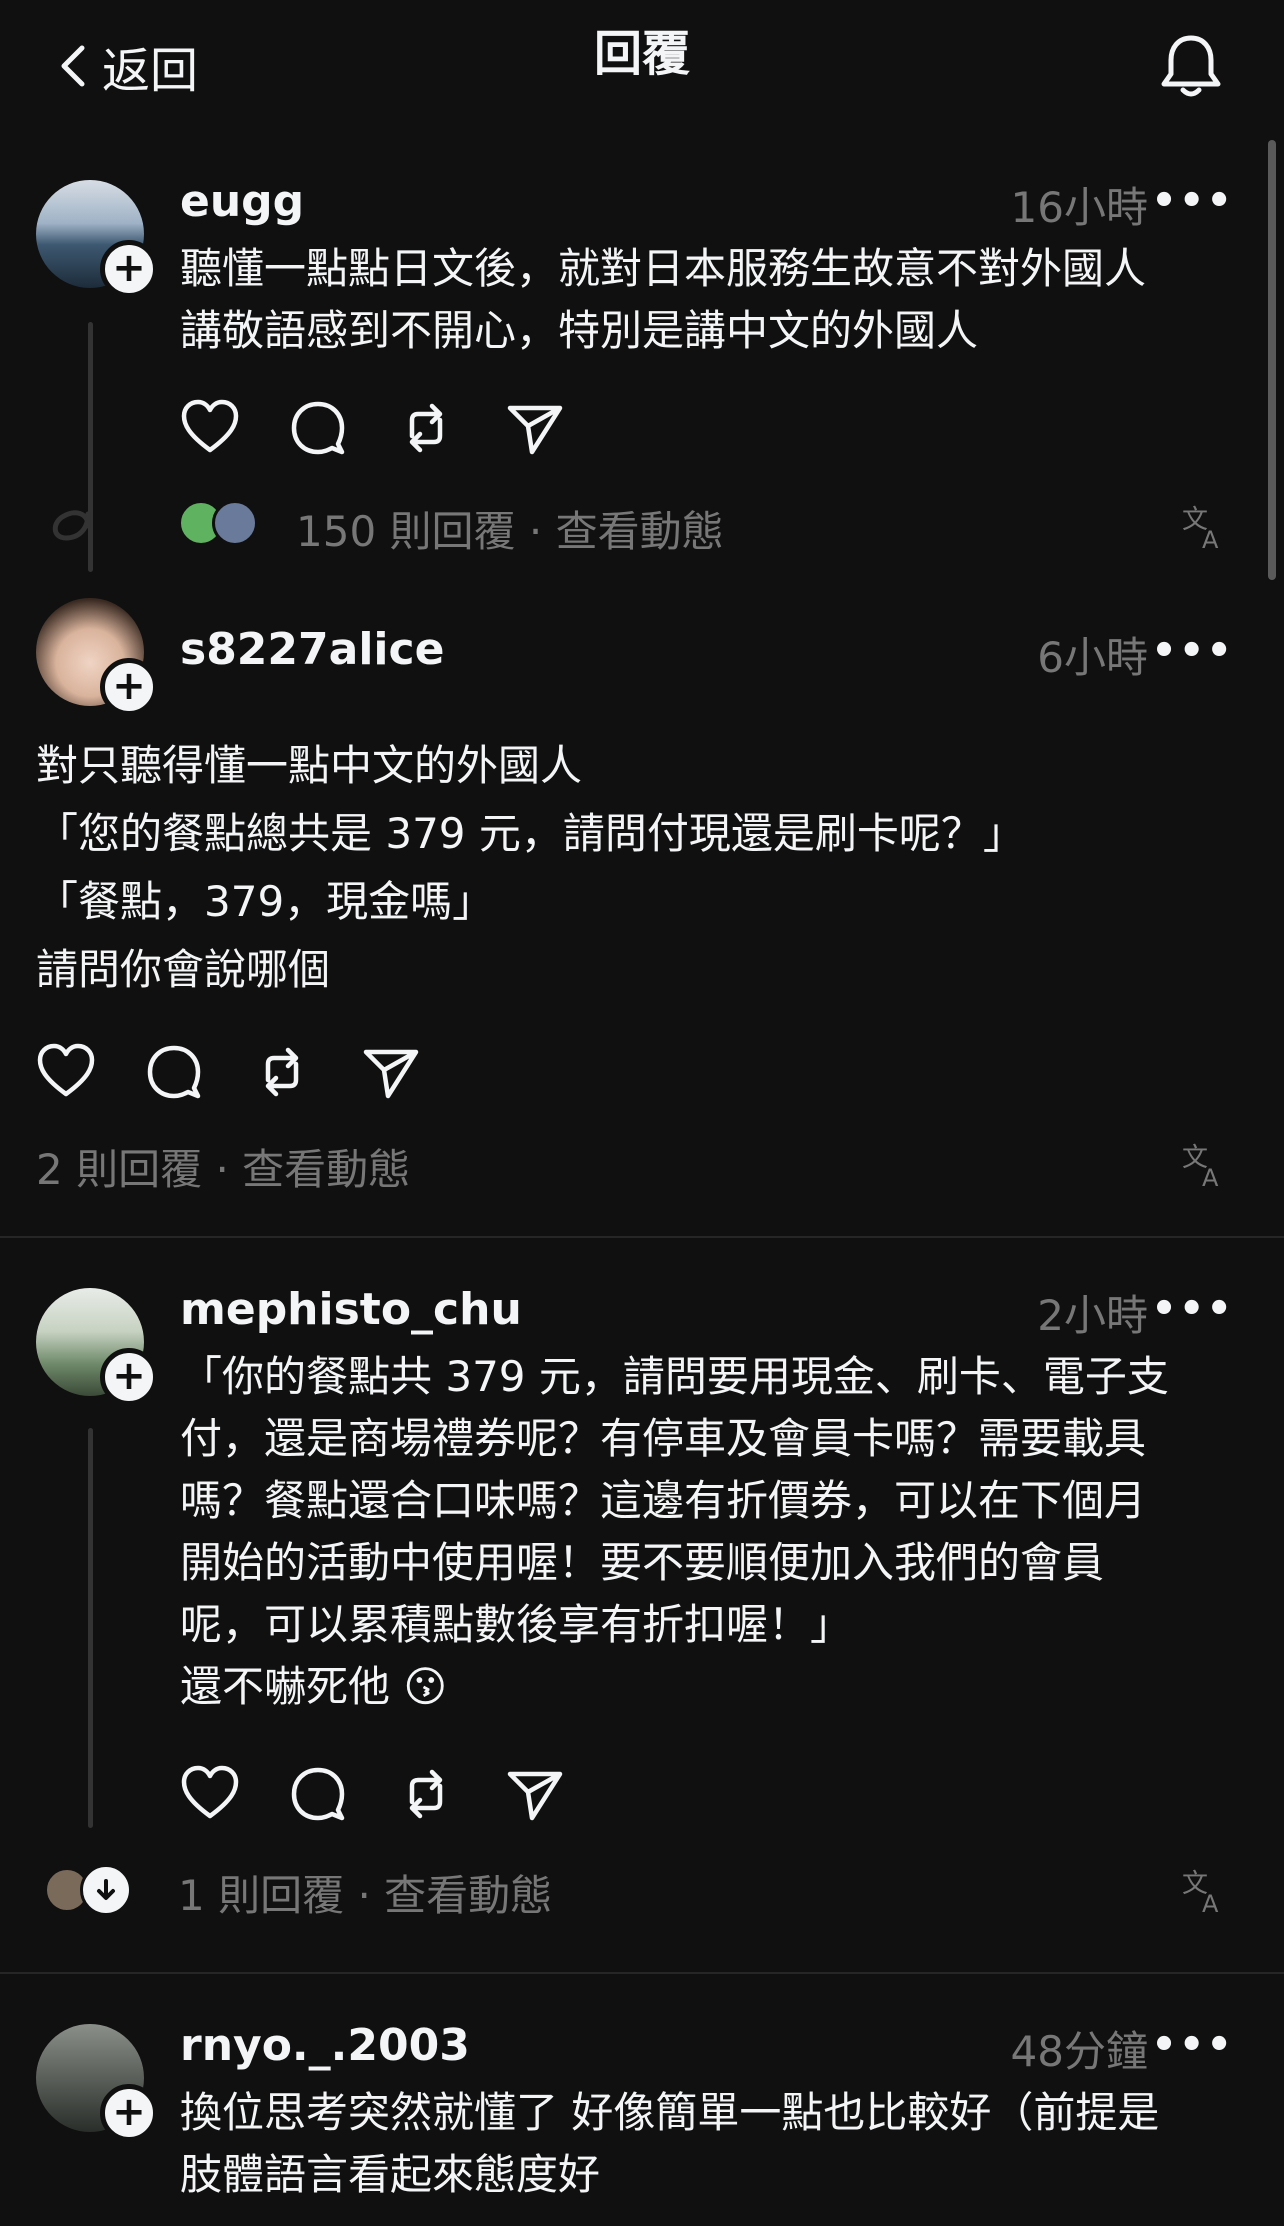 This screenshot has width=1284, height=2226. I want to click on reply-meta: 2 則回覆 · 查看動態, so click(223, 1166).